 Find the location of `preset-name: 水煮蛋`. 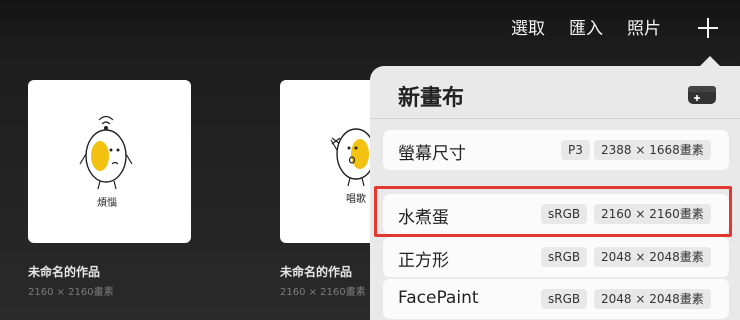

preset-name: 水煮蛋 is located at coordinates (423, 218).